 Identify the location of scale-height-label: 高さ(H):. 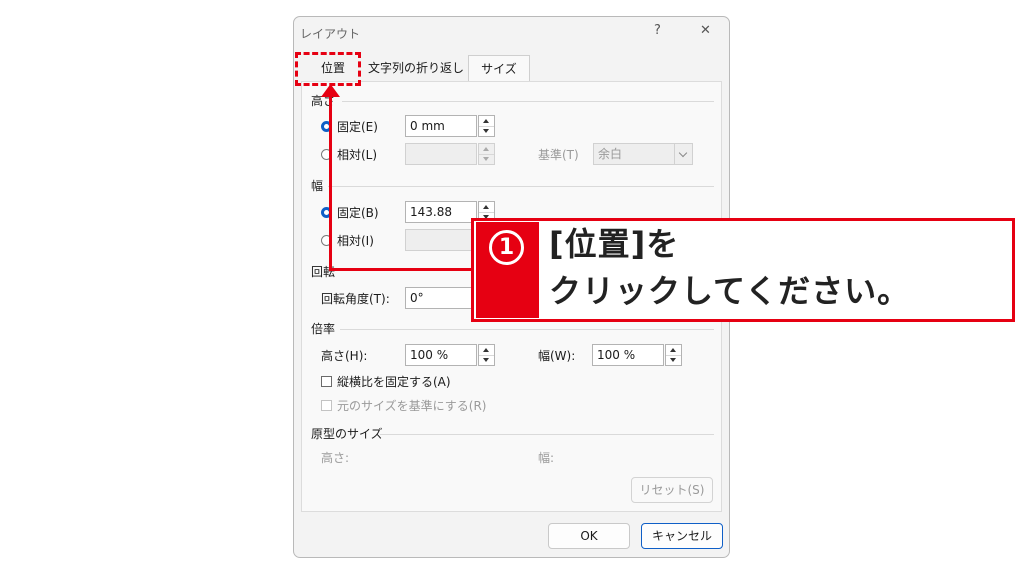
(344, 356).